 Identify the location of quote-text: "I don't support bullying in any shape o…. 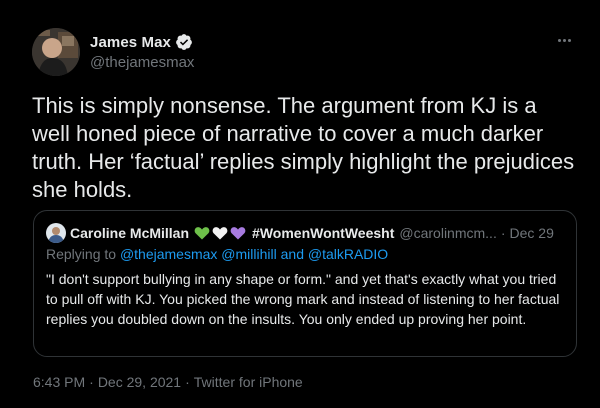
(303, 299).